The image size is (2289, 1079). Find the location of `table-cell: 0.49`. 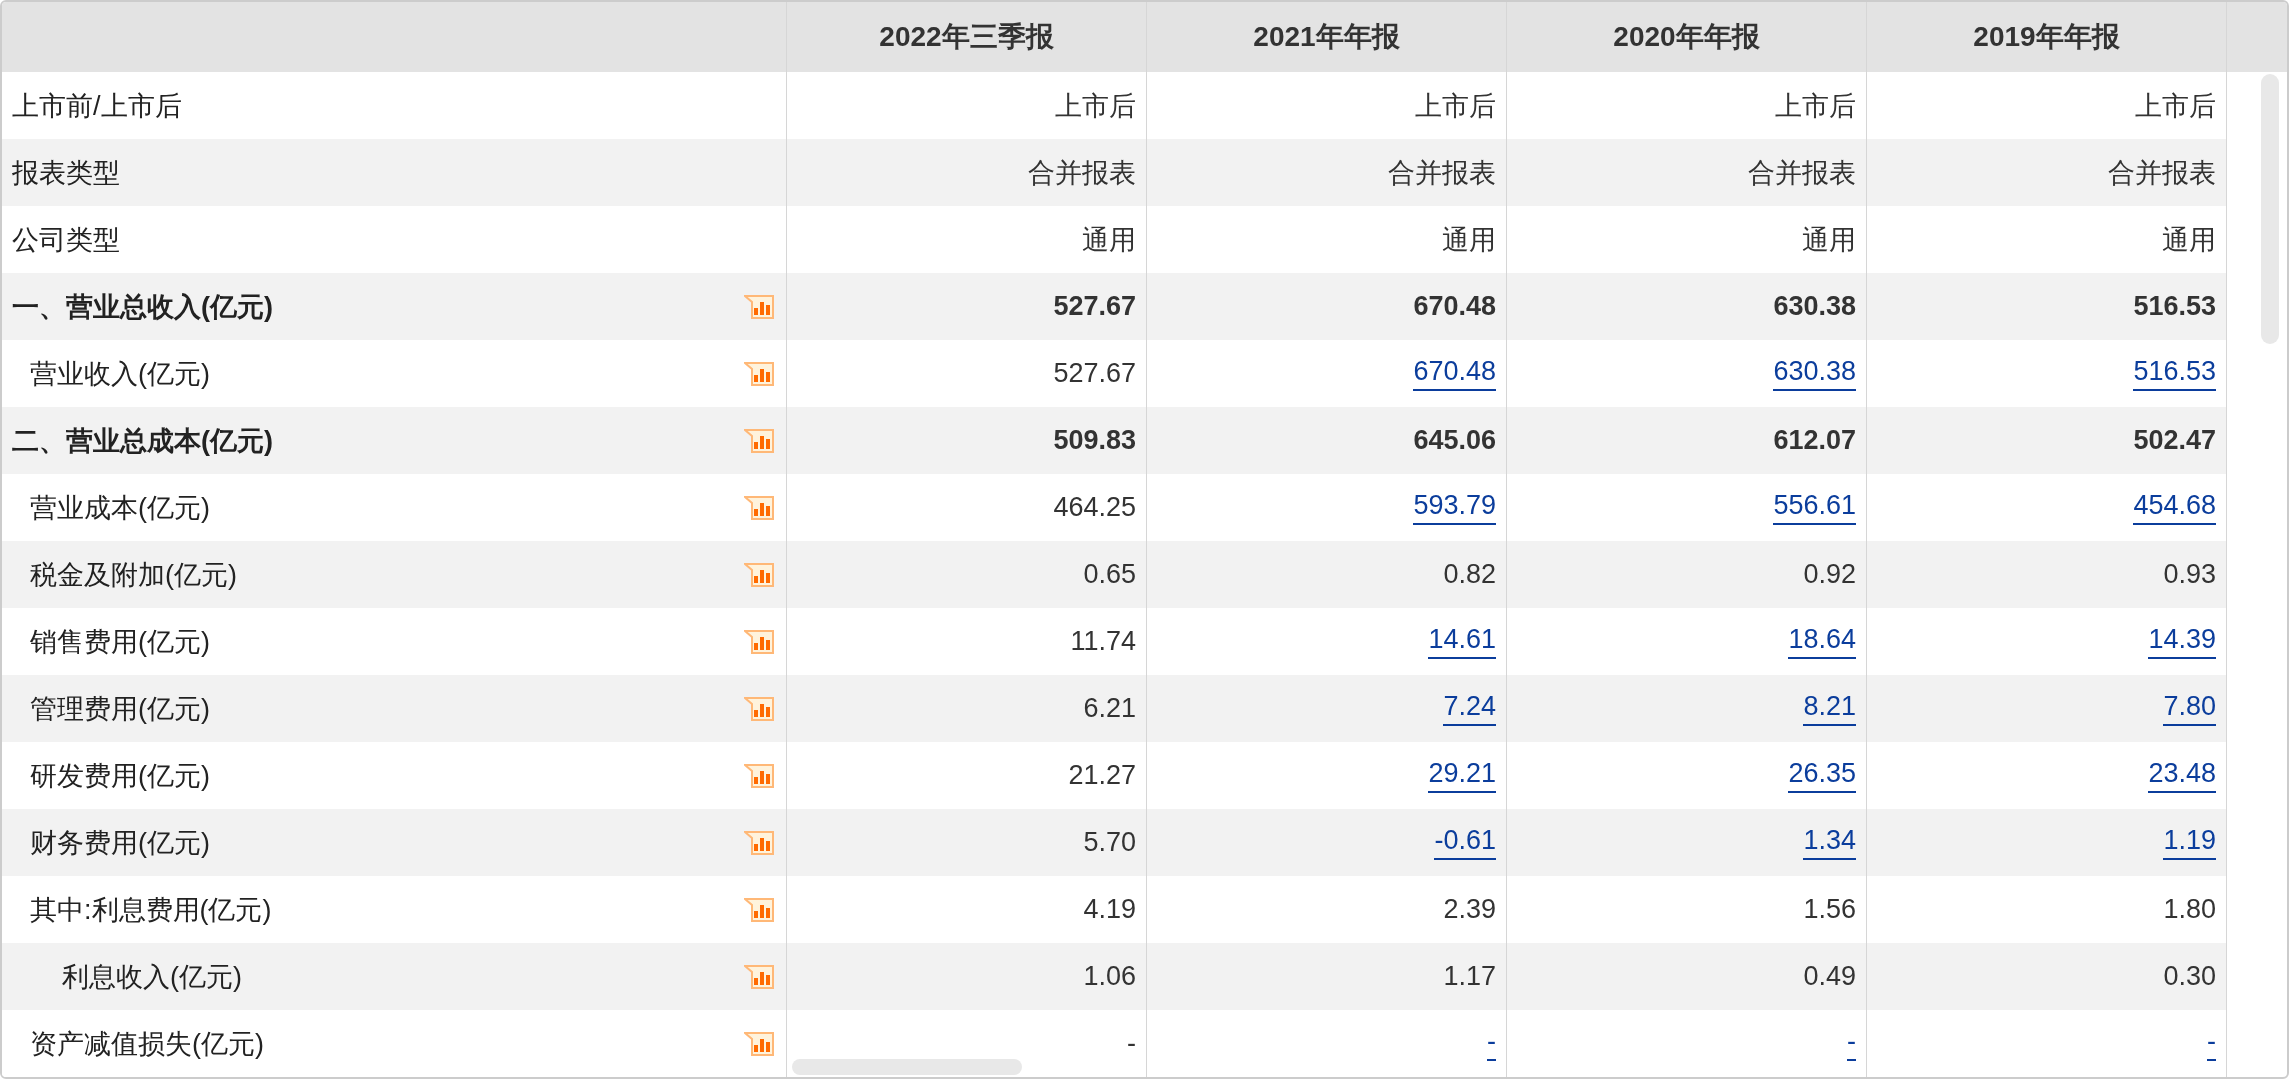

table-cell: 0.49 is located at coordinates (1829, 976).